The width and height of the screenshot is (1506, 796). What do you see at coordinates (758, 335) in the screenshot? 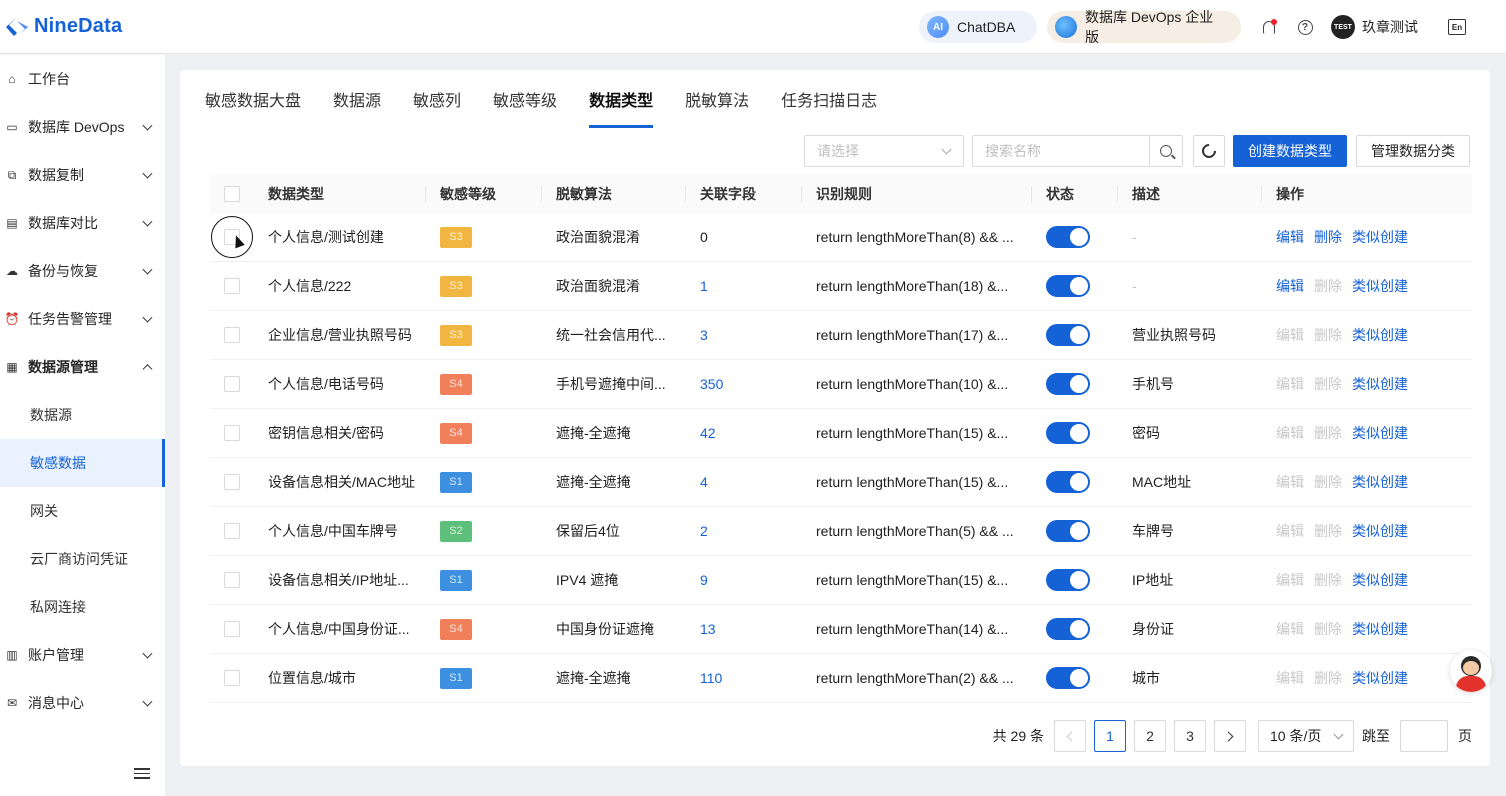
I see `cell-fields: 3` at bounding box center [758, 335].